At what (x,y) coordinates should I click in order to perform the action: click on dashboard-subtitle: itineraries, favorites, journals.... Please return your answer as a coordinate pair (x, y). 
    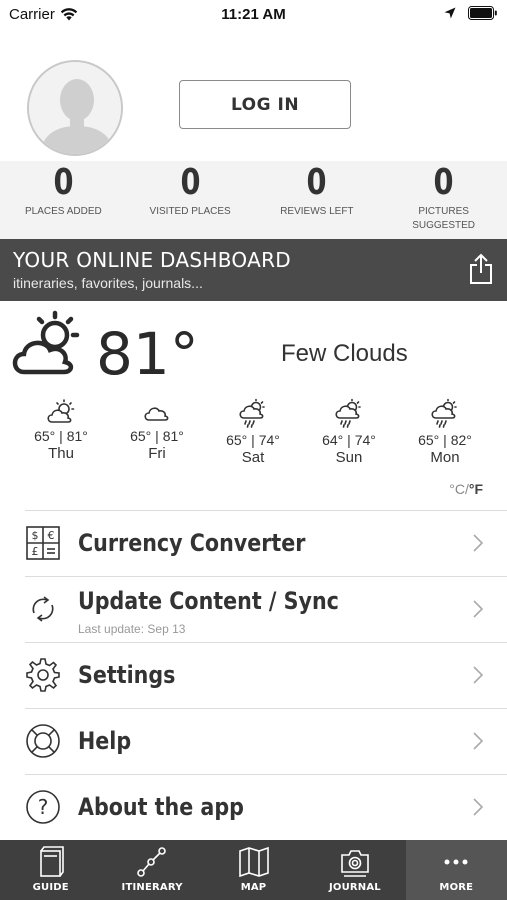
    Looking at the image, I should click on (108, 283).